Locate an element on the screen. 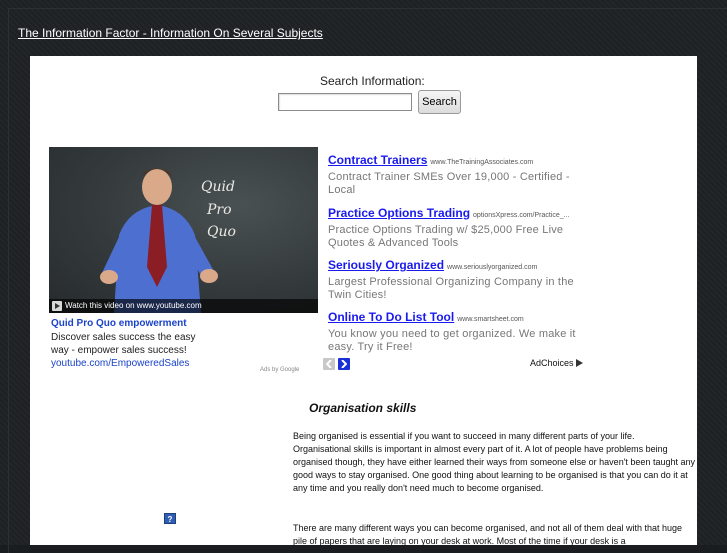 The image size is (727, 553). adchoices-label: AdChoices is located at coordinates (552, 363).